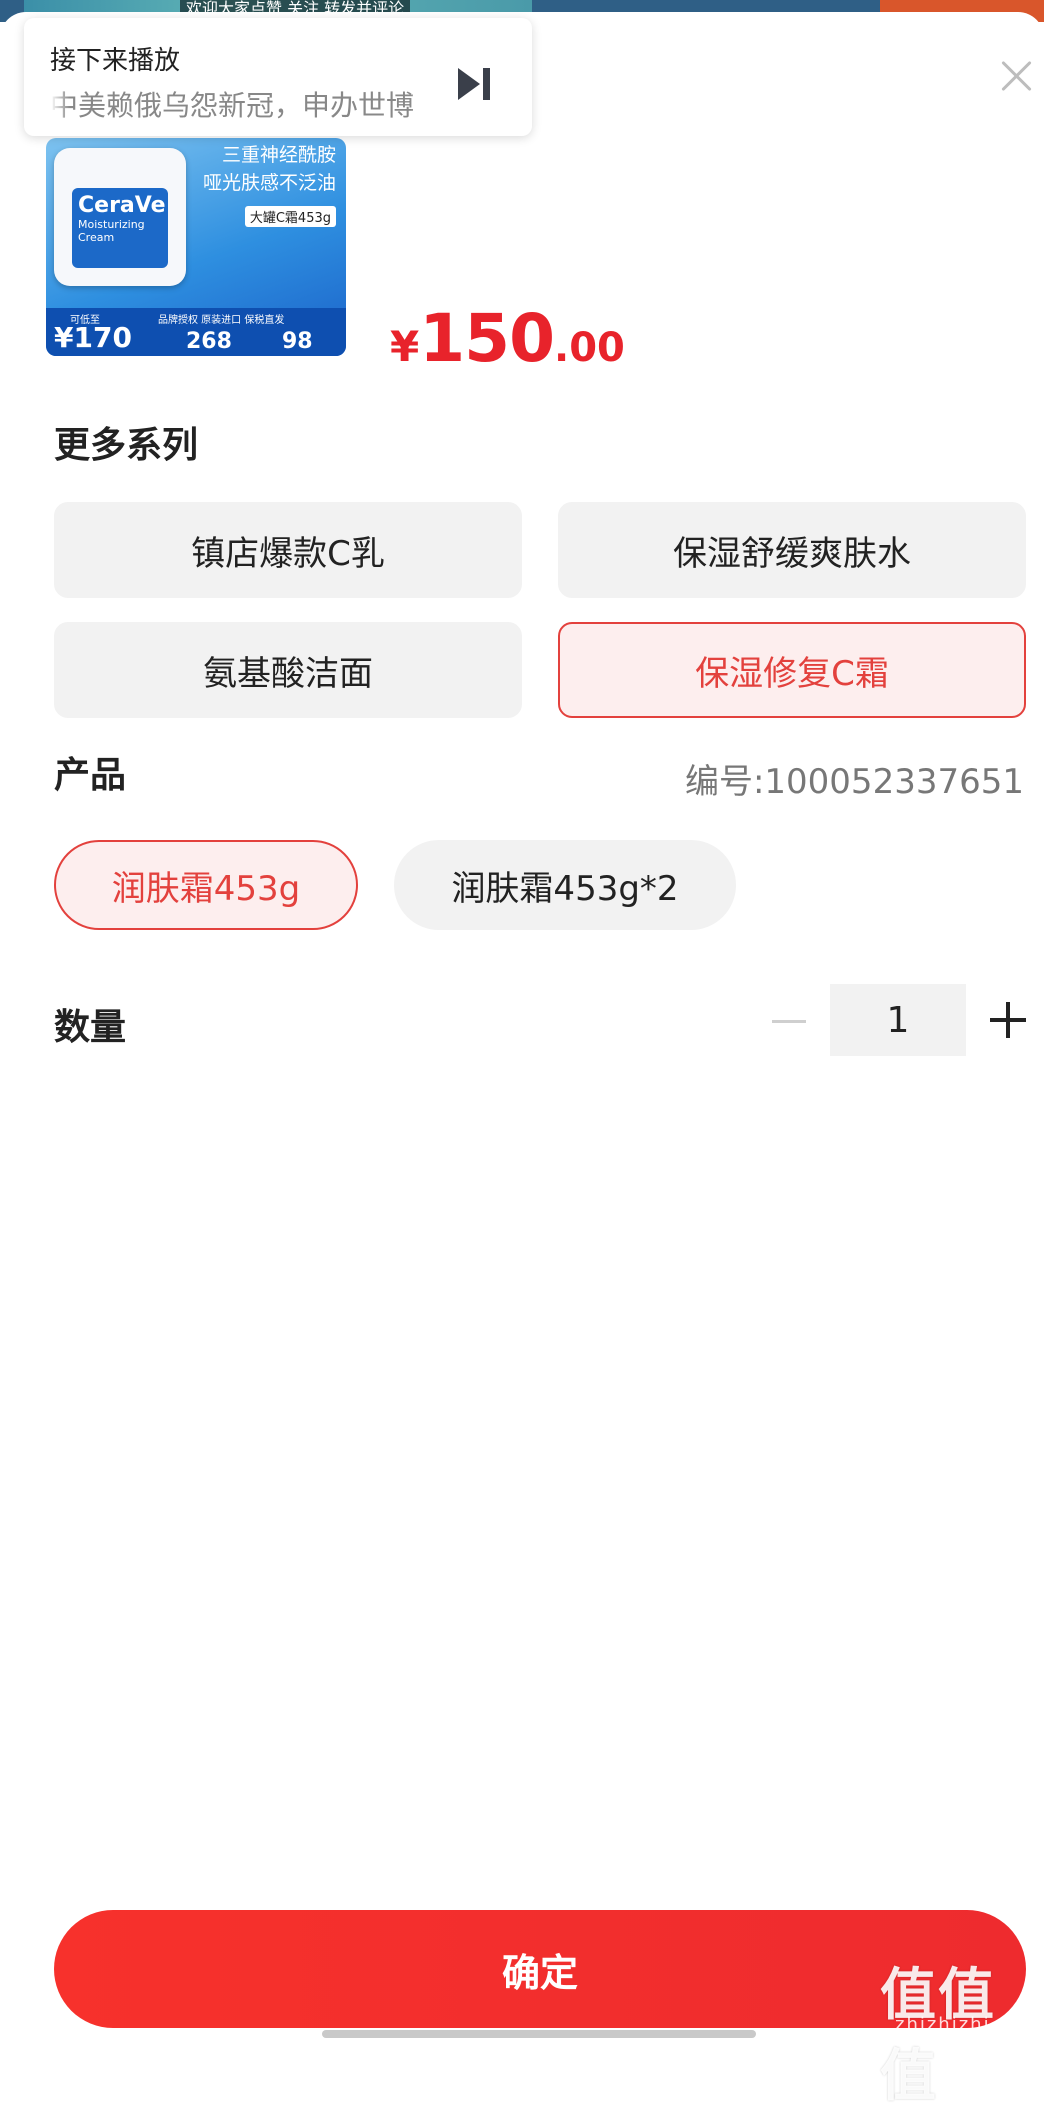  Describe the element at coordinates (126, 445) in the screenshot. I see `series-title: 更多系列` at that location.